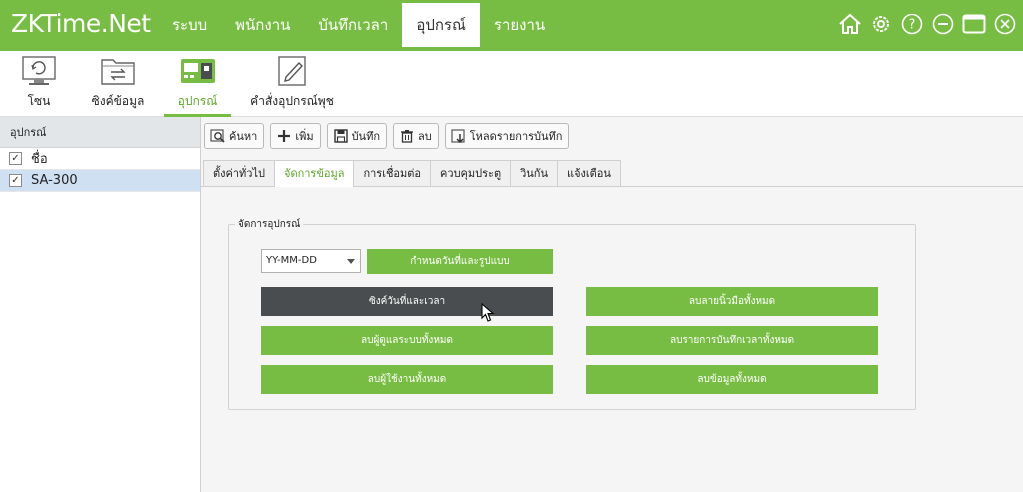 Image resolution: width=1023 pixels, height=492 pixels. What do you see at coordinates (269, 224) in the screenshot?
I see `device-management-title: จัดการอุปกรณ์` at bounding box center [269, 224].